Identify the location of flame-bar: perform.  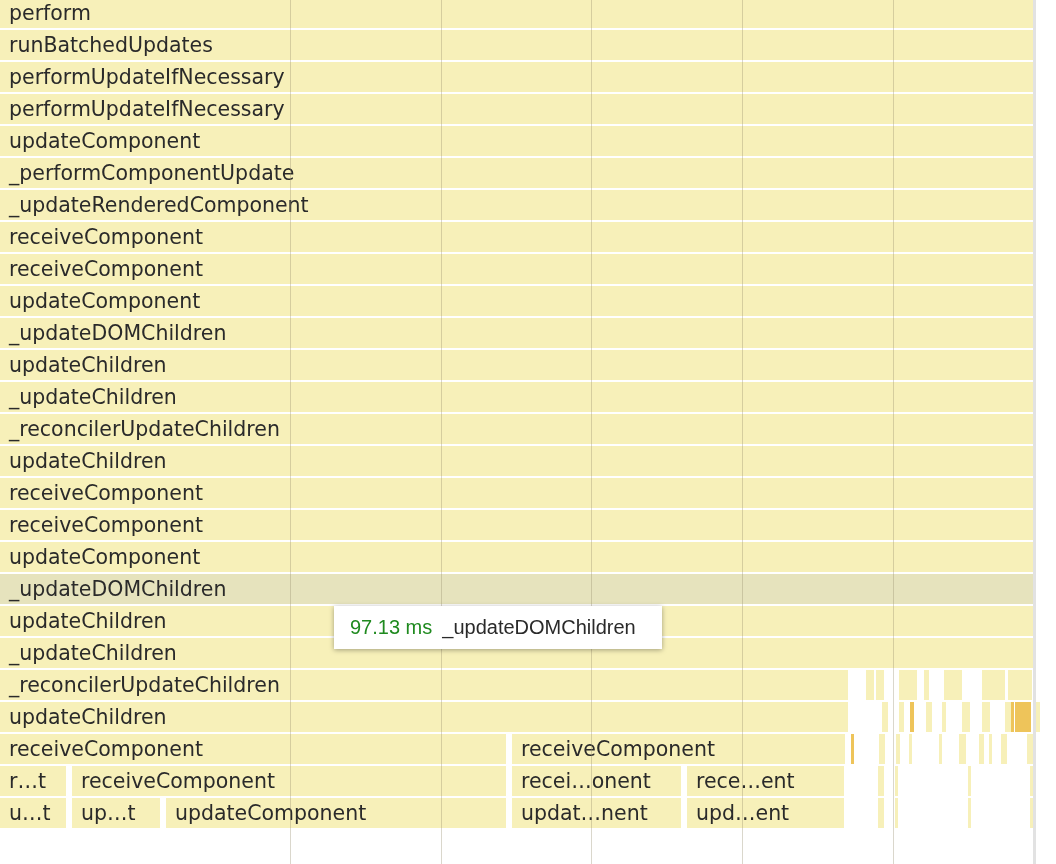
(516, 14).